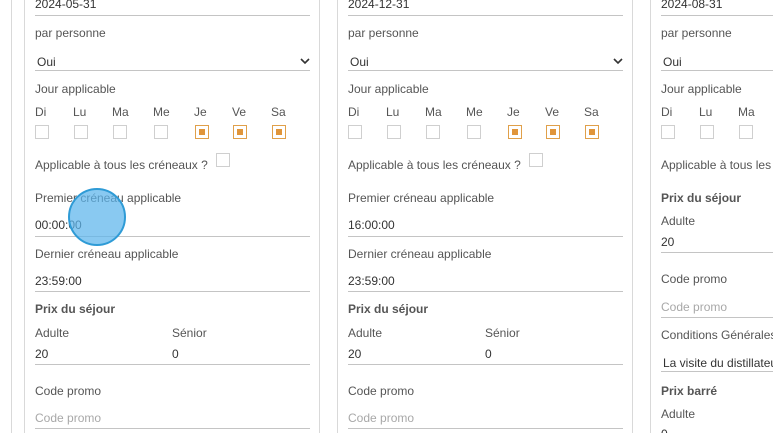 This screenshot has width=773, height=433. What do you see at coordinates (371, 225) in the screenshot?
I see `first-slot-input: 16:00:00` at bounding box center [371, 225].